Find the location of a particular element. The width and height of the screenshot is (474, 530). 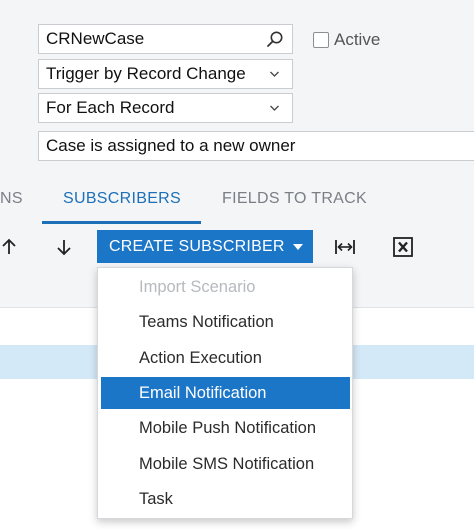

menu-item-mobile-push-notification: Mobile Push Notification is located at coordinates (225, 428).